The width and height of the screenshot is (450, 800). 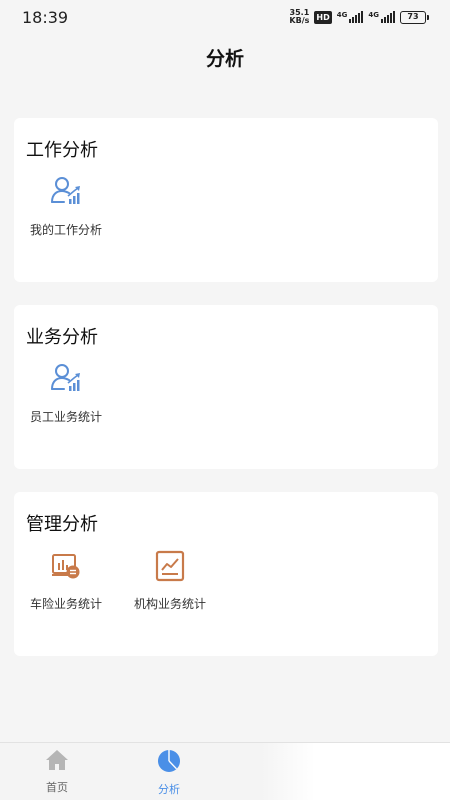 I want to click on section-title: 业务分析, so click(x=62, y=337).